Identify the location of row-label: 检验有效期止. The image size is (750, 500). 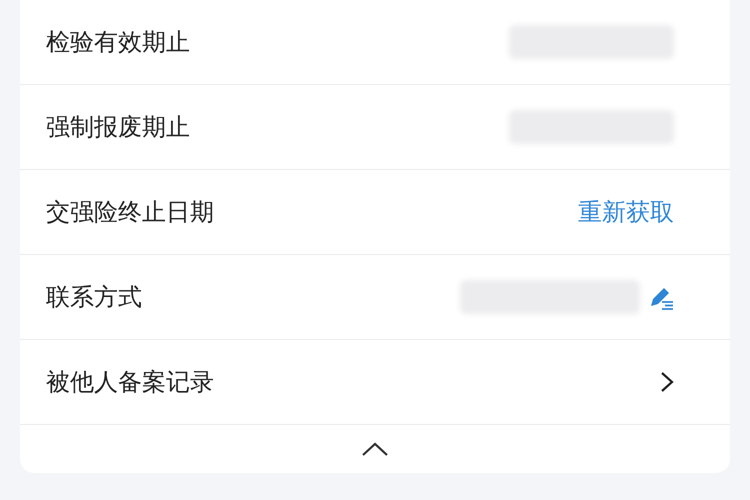
(118, 42).